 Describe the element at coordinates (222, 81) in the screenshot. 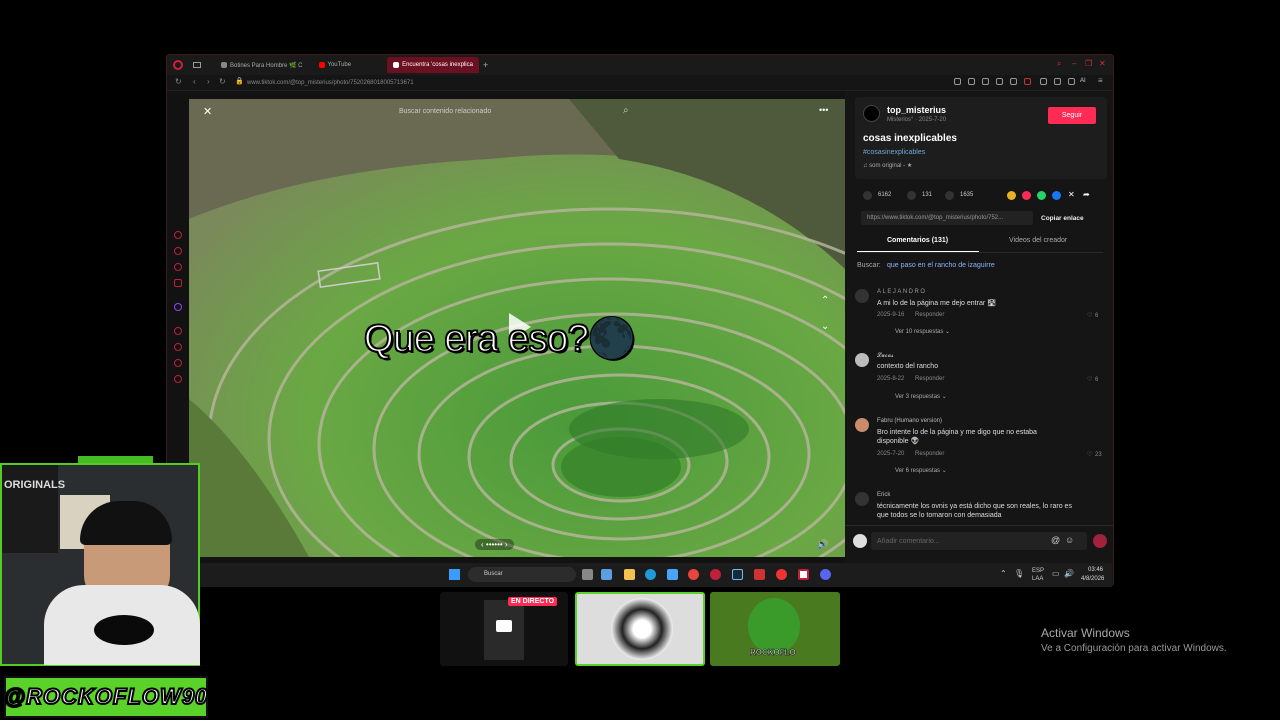

I see `refresh-icon: ↻` at that location.